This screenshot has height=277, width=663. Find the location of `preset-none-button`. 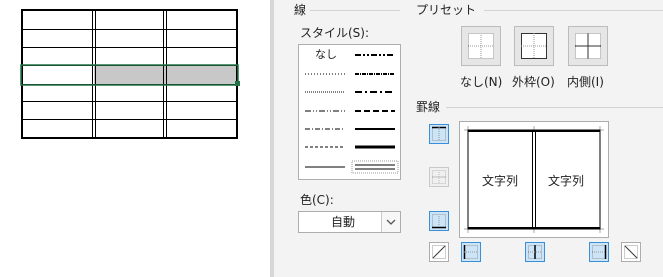

preset-none-button is located at coordinates (481, 46).